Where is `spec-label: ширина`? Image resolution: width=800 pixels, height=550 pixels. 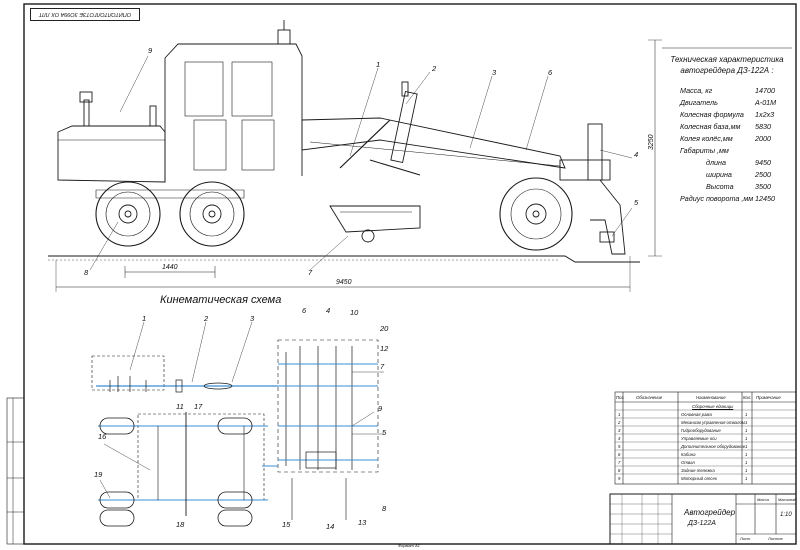
spec-label: ширина is located at coordinates (719, 174).